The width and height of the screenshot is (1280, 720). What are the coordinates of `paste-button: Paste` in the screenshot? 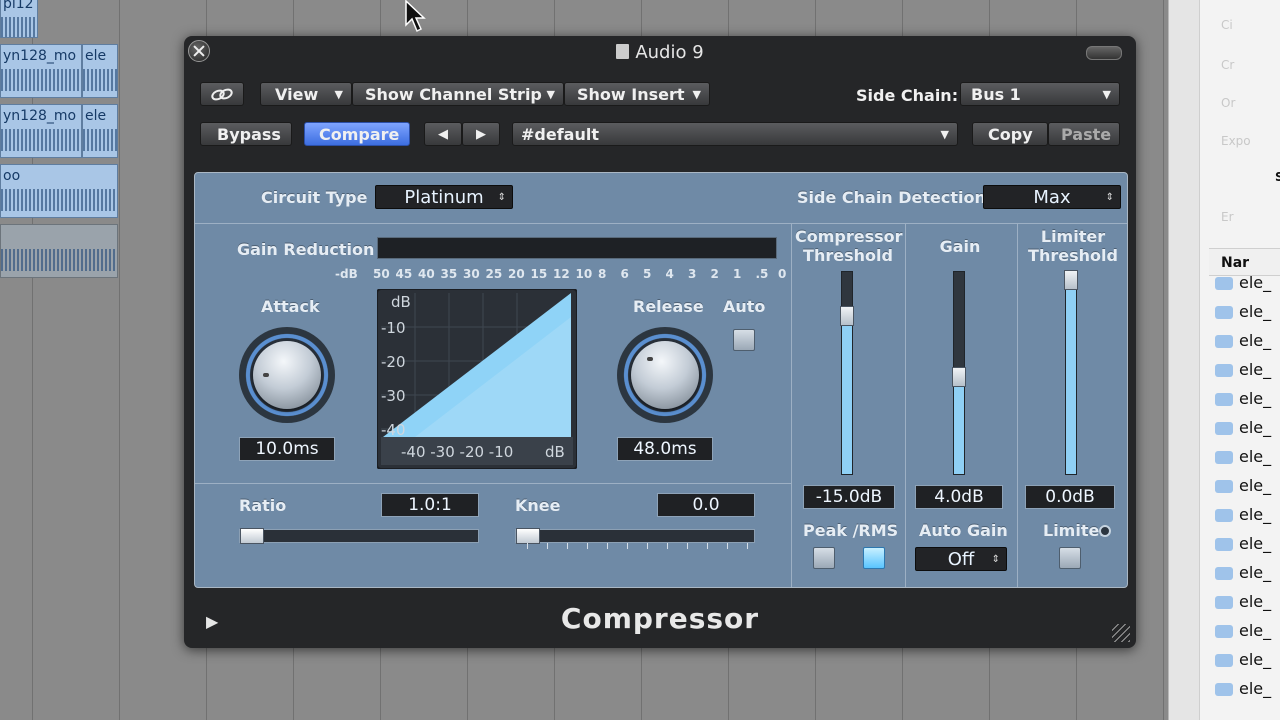 It's located at (1084, 134).